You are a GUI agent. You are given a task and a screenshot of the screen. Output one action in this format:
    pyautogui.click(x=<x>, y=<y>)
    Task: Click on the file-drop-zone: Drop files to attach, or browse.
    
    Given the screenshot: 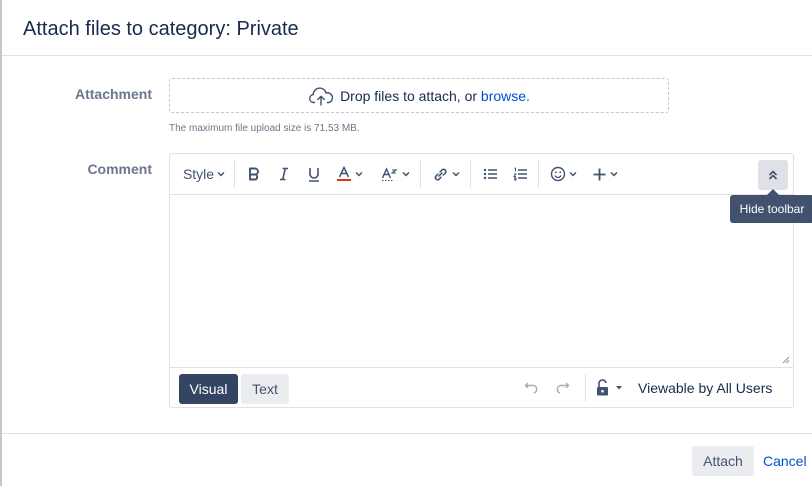 What is the action you would take?
    pyautogui.click(x=419, y=95)
    